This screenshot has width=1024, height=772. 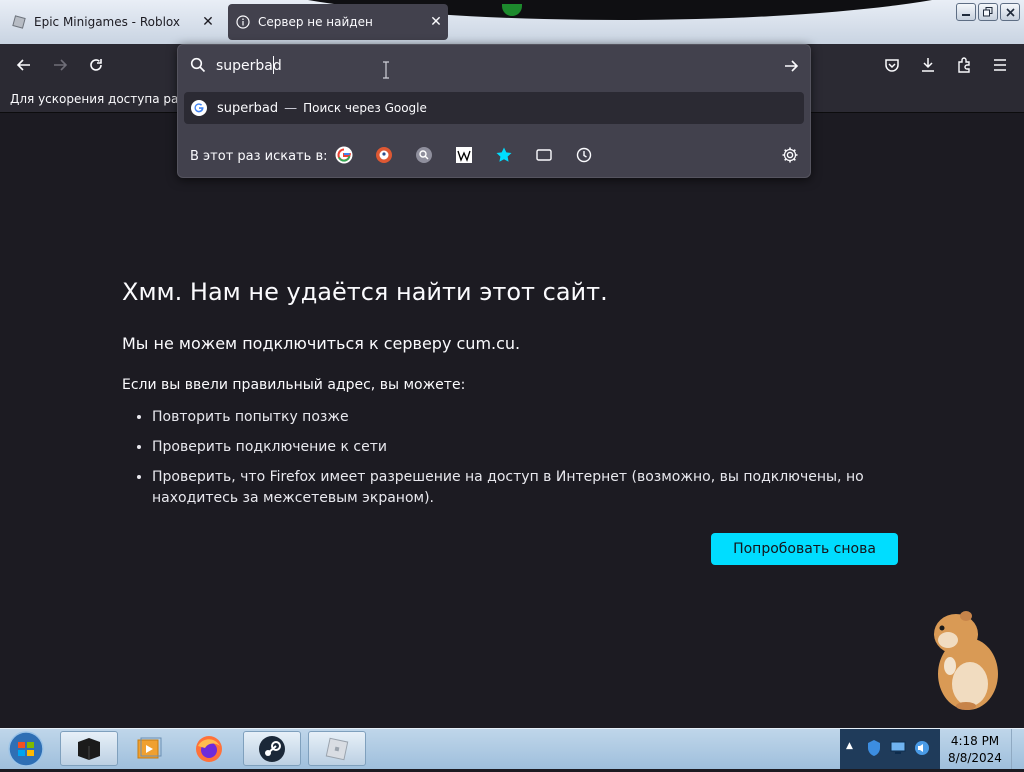 I want to click on clock-time: 4:18 PM, so click(x=975, y=741).